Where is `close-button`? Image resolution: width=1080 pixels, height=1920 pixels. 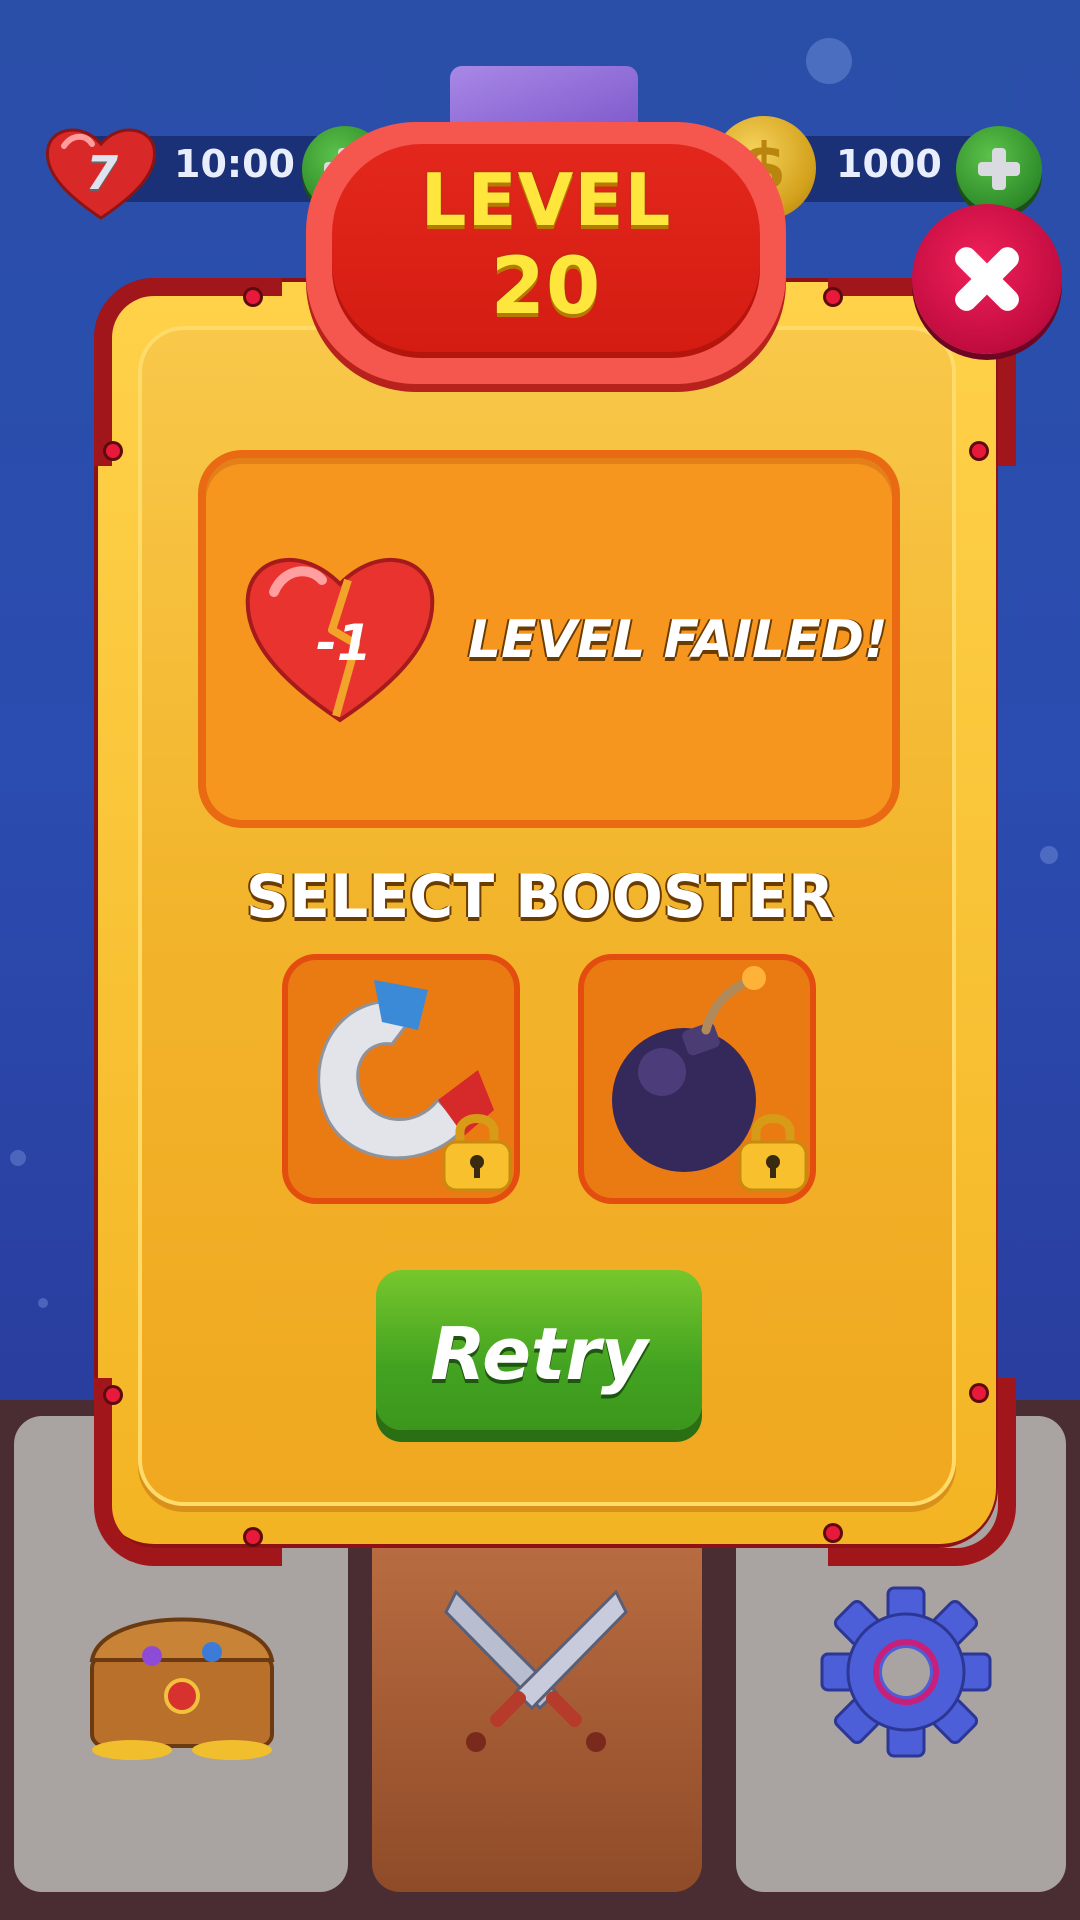 close-button is located at coordinates (987, 279).